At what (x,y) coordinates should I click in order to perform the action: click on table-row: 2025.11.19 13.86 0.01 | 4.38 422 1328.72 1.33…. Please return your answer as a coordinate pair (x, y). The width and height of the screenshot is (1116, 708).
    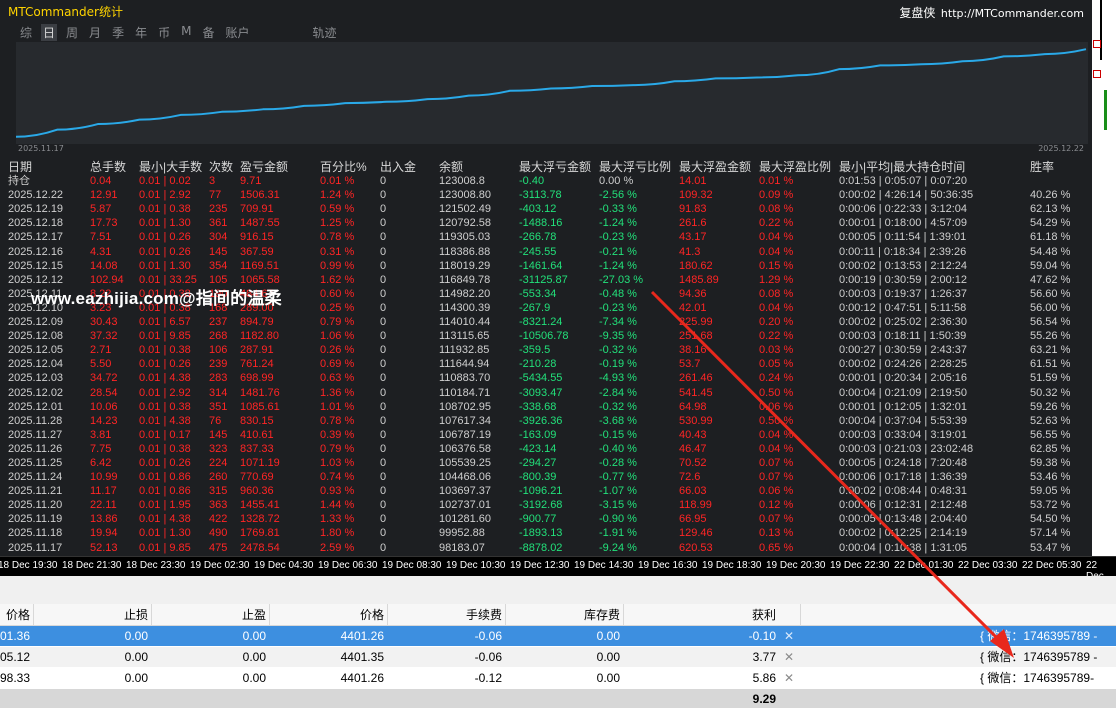
    Looking at the image, I should click on (546, 519).